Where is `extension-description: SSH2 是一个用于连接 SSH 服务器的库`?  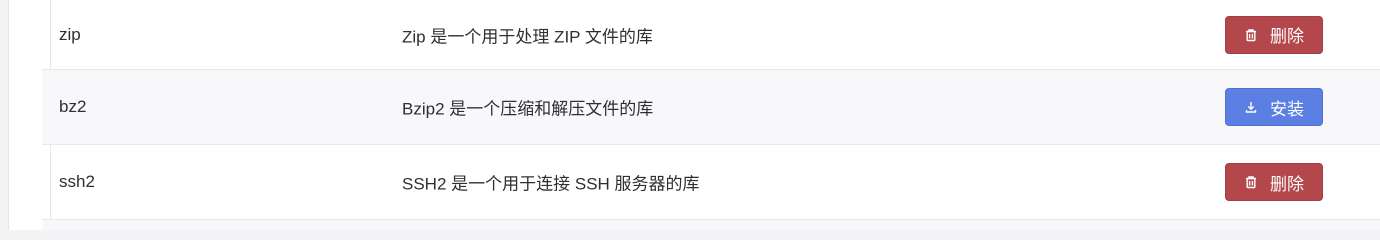 extension-description: SSH2 是一个用于连接 SSH 服务器的库 is located at coordinates (551, 184).